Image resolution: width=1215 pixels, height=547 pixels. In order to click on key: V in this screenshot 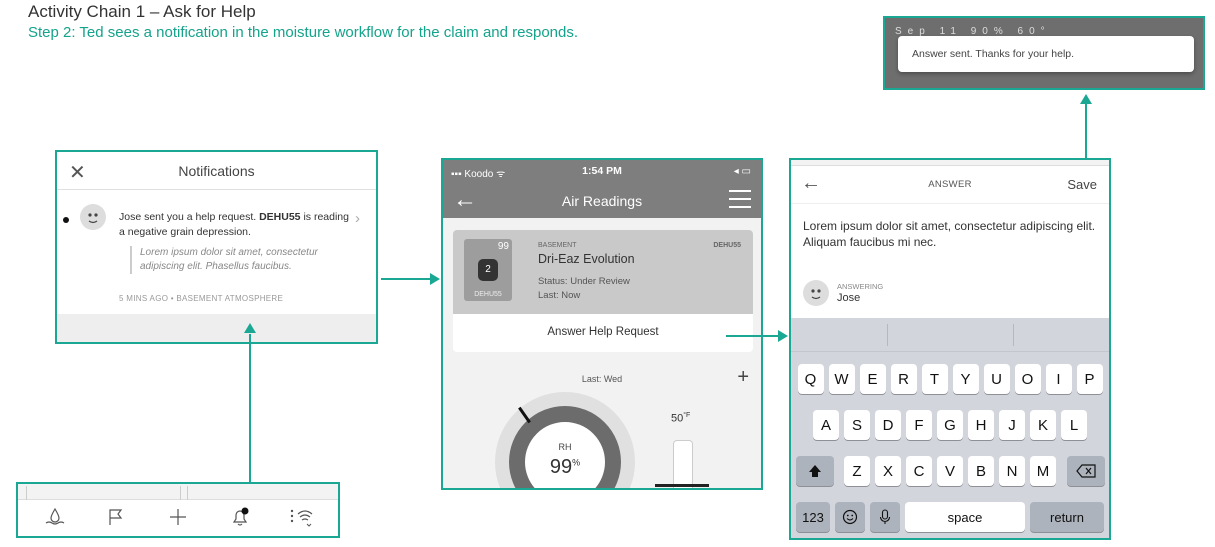, I will do `click(950, 471)`.